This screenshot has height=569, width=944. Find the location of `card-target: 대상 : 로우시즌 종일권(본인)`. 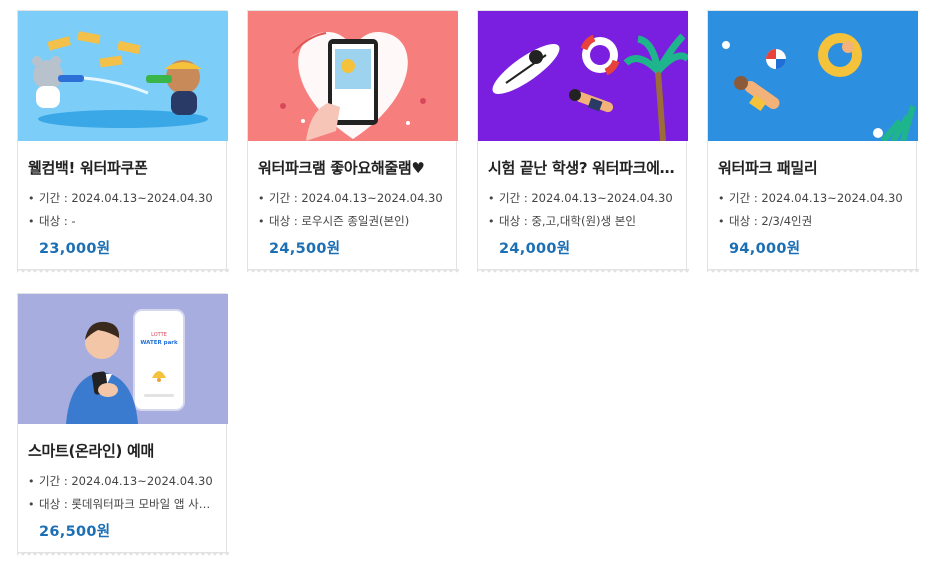

card-target: 대상 : 로우시즌 종일권(본인) is located at coordinates (353, 221).